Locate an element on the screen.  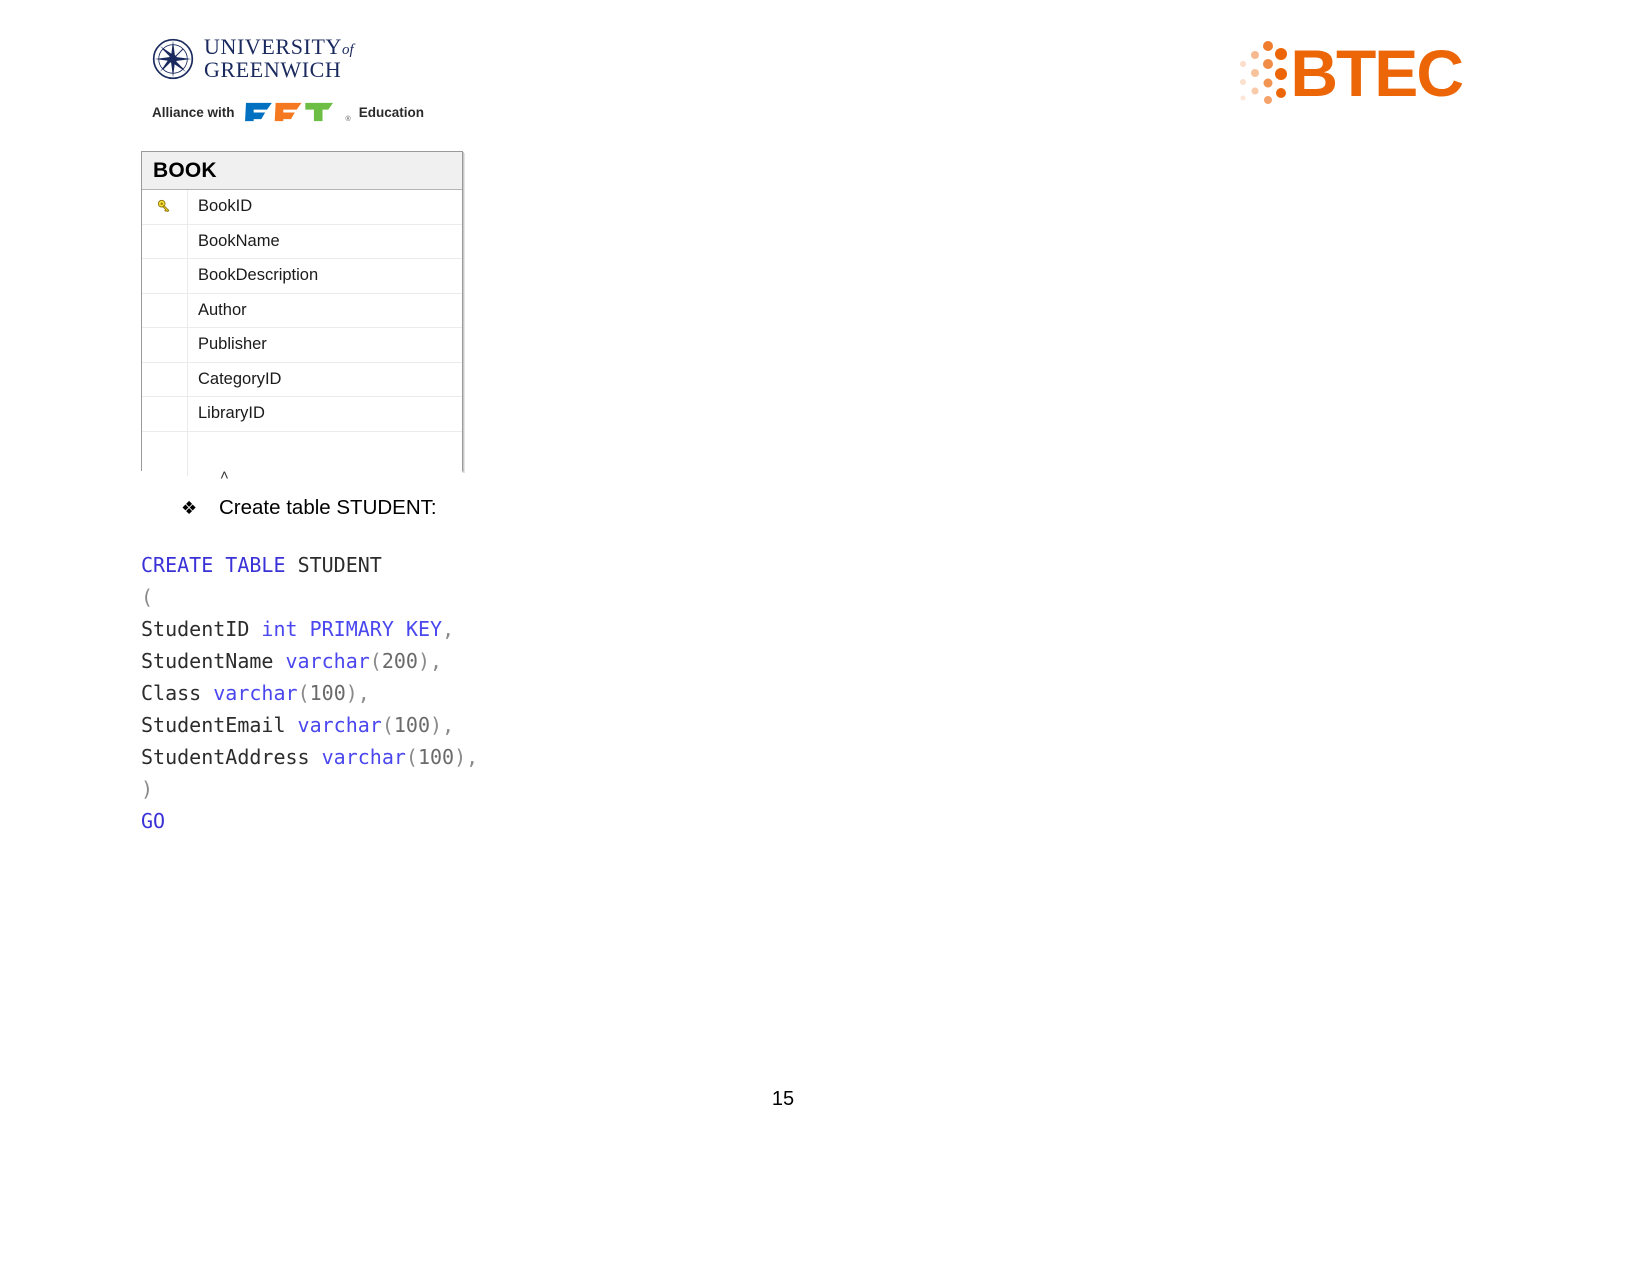
btec-dots-icon is located at coordinates (1265, 73).